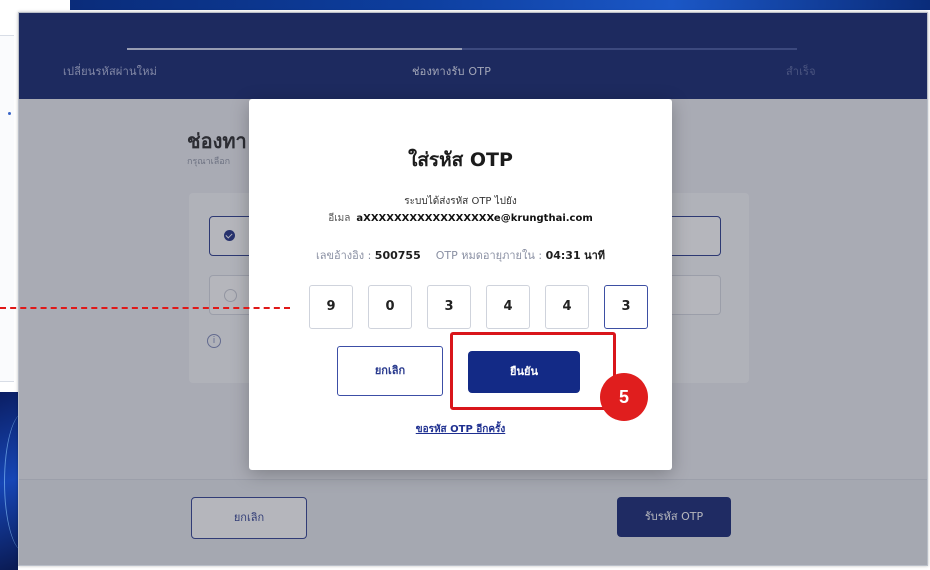 The image size is (930, 570). Describe the element at coordinates (533, 371) in the screenshot. I see `annotation-highlight-box` at that location.